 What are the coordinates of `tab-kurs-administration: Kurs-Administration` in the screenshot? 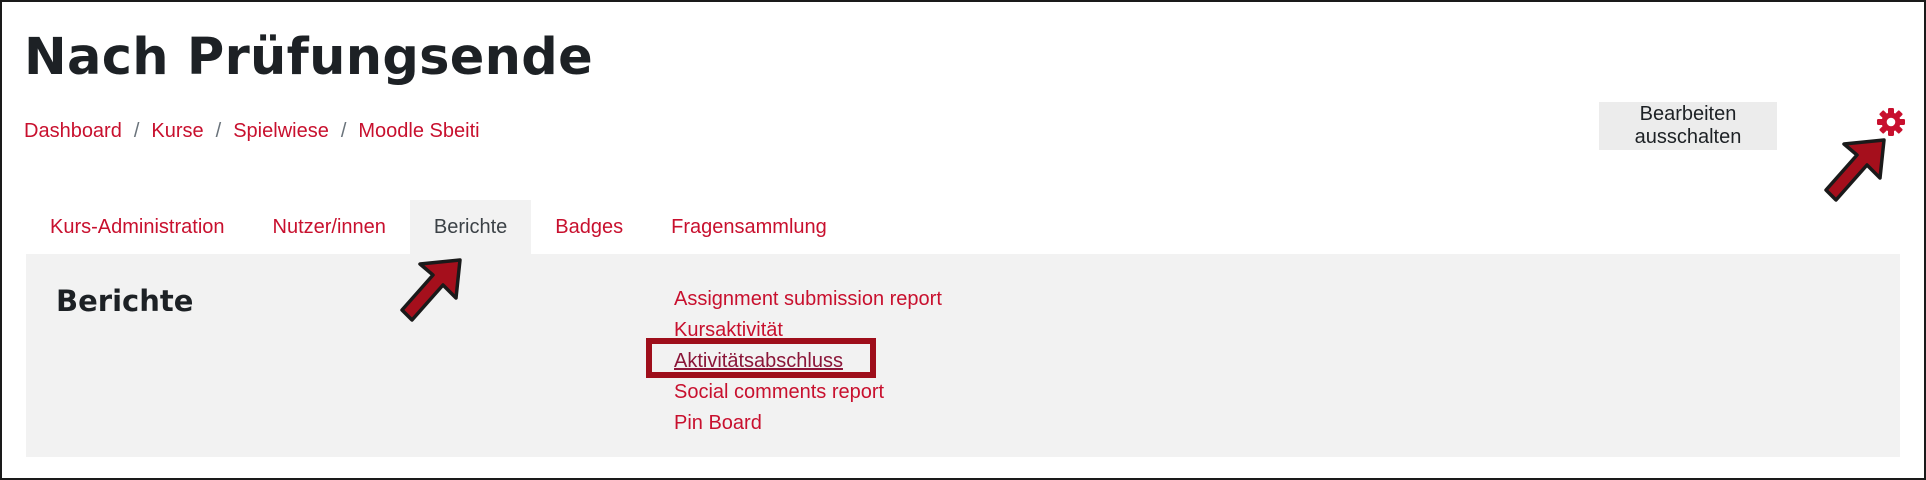 It's located at (137, 227).